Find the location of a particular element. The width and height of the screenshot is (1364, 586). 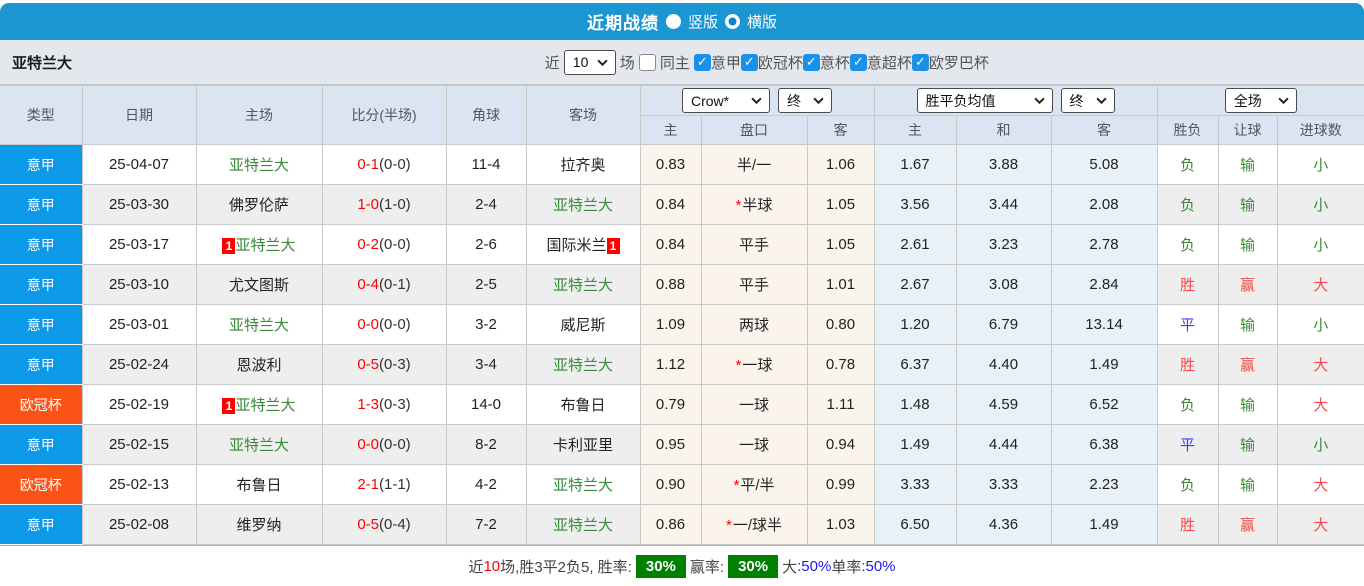

eu-home-odds: 3.56 is located at coordinates (915, 204).